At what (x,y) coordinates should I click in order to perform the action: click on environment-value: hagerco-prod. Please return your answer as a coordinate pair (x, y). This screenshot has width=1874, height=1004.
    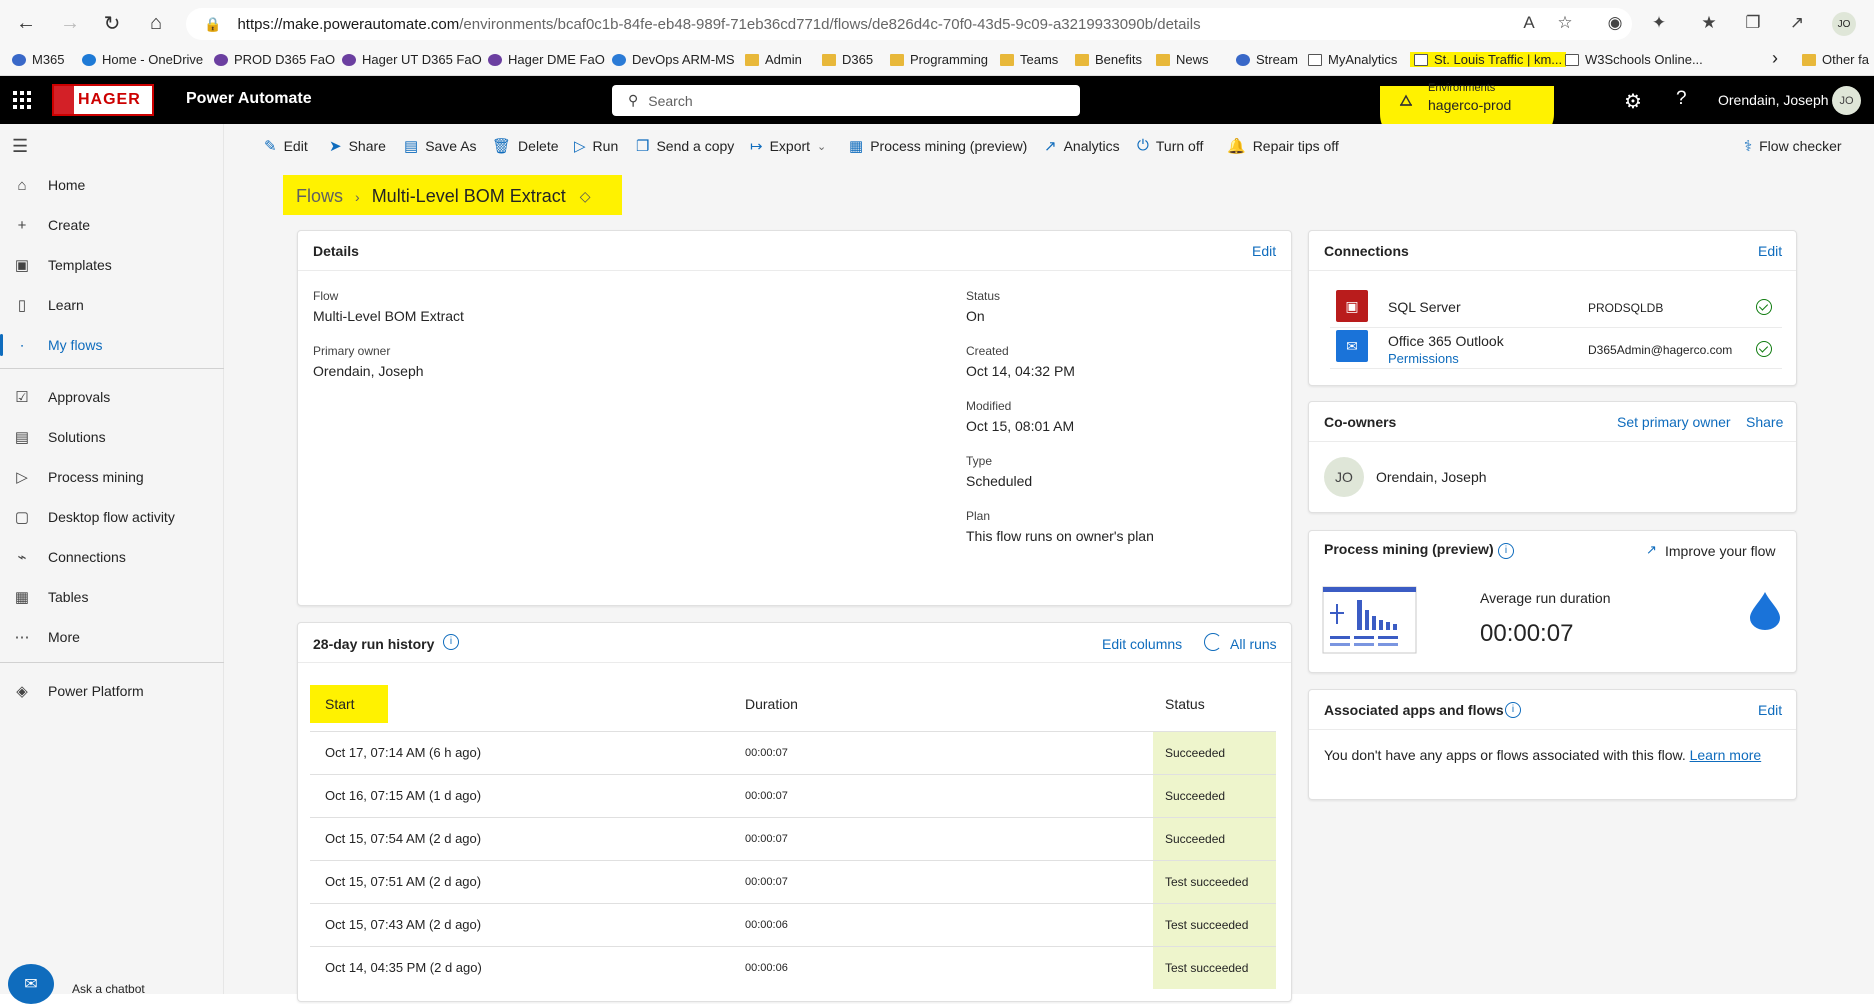
    Looking at the image, I should click on (1469, 105).